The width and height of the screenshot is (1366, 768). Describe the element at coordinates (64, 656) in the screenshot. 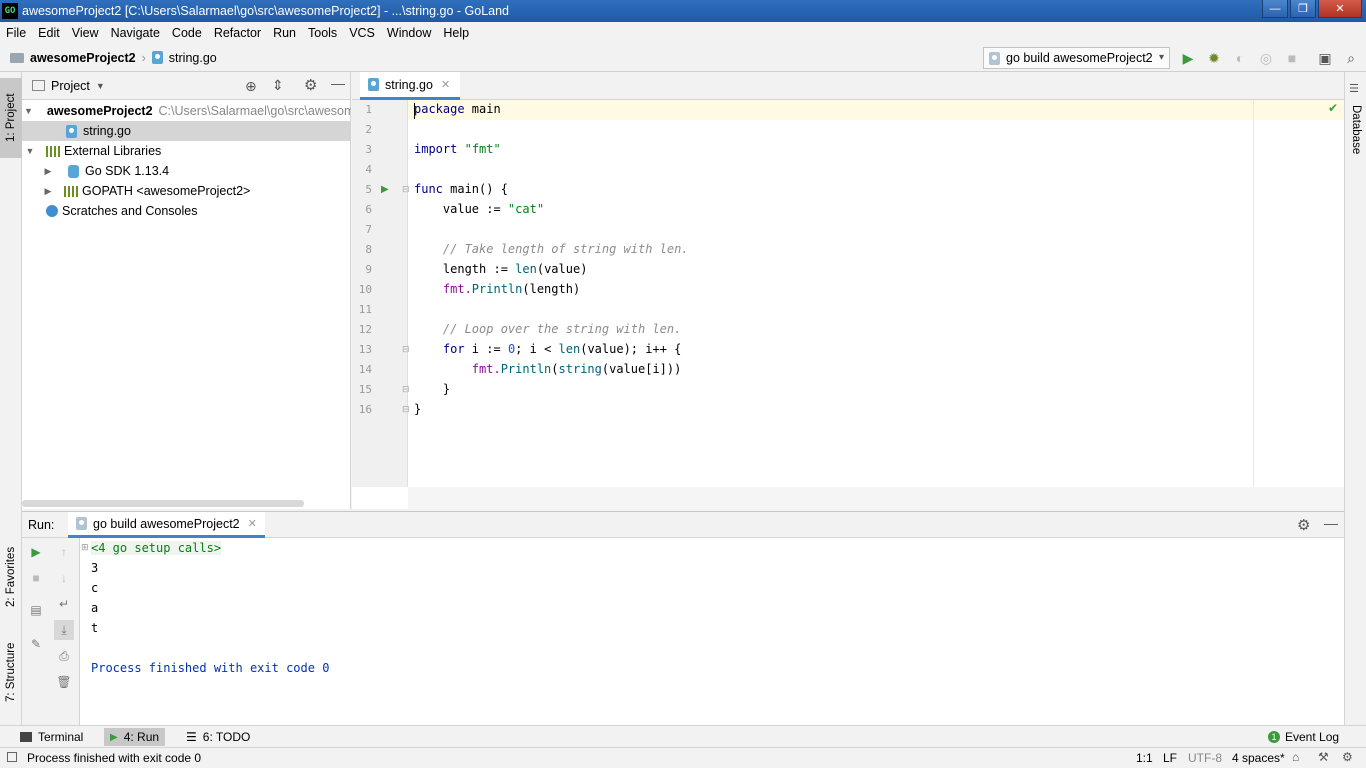

I see `print-icon: ⎙` at that location.